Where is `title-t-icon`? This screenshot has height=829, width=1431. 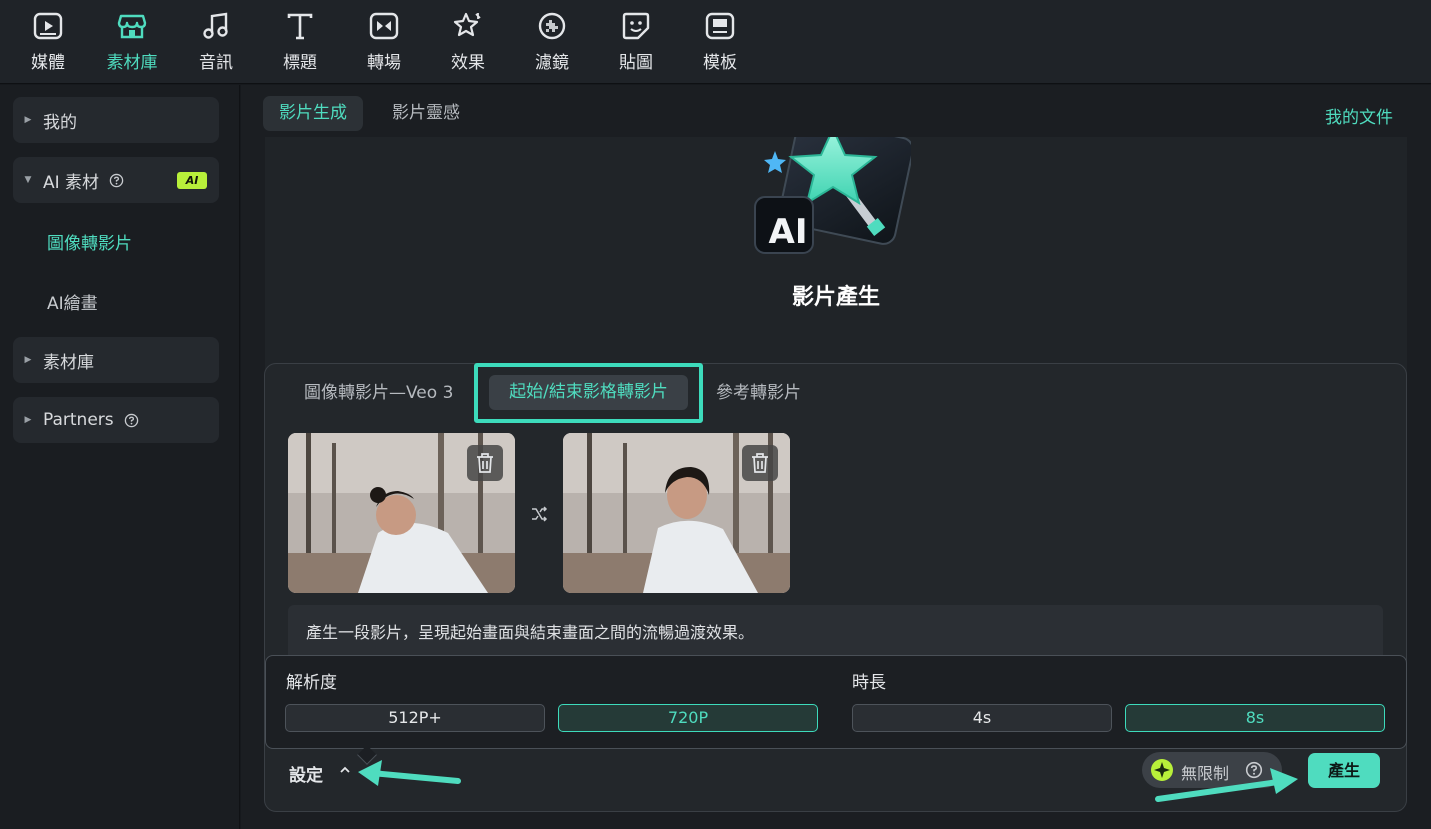 title-t-icon is located at coordinates (300, 26).